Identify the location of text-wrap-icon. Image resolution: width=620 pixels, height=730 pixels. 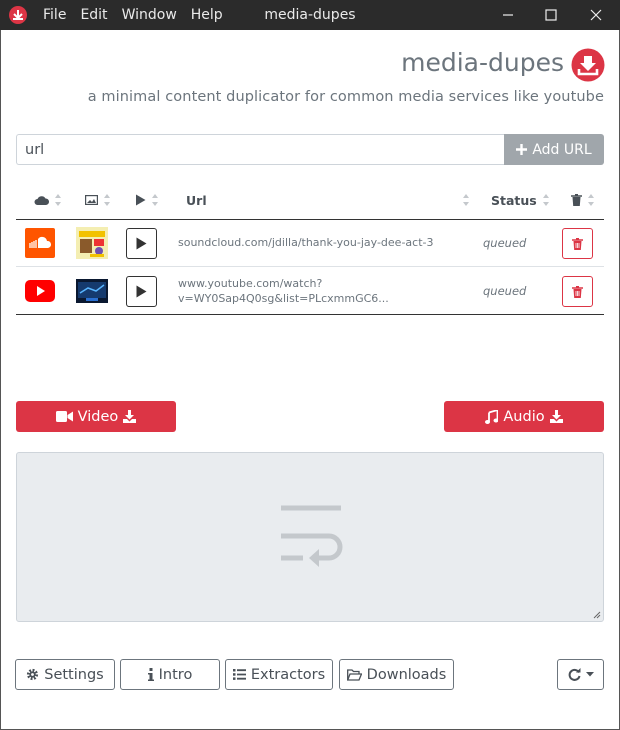
(312, 536).